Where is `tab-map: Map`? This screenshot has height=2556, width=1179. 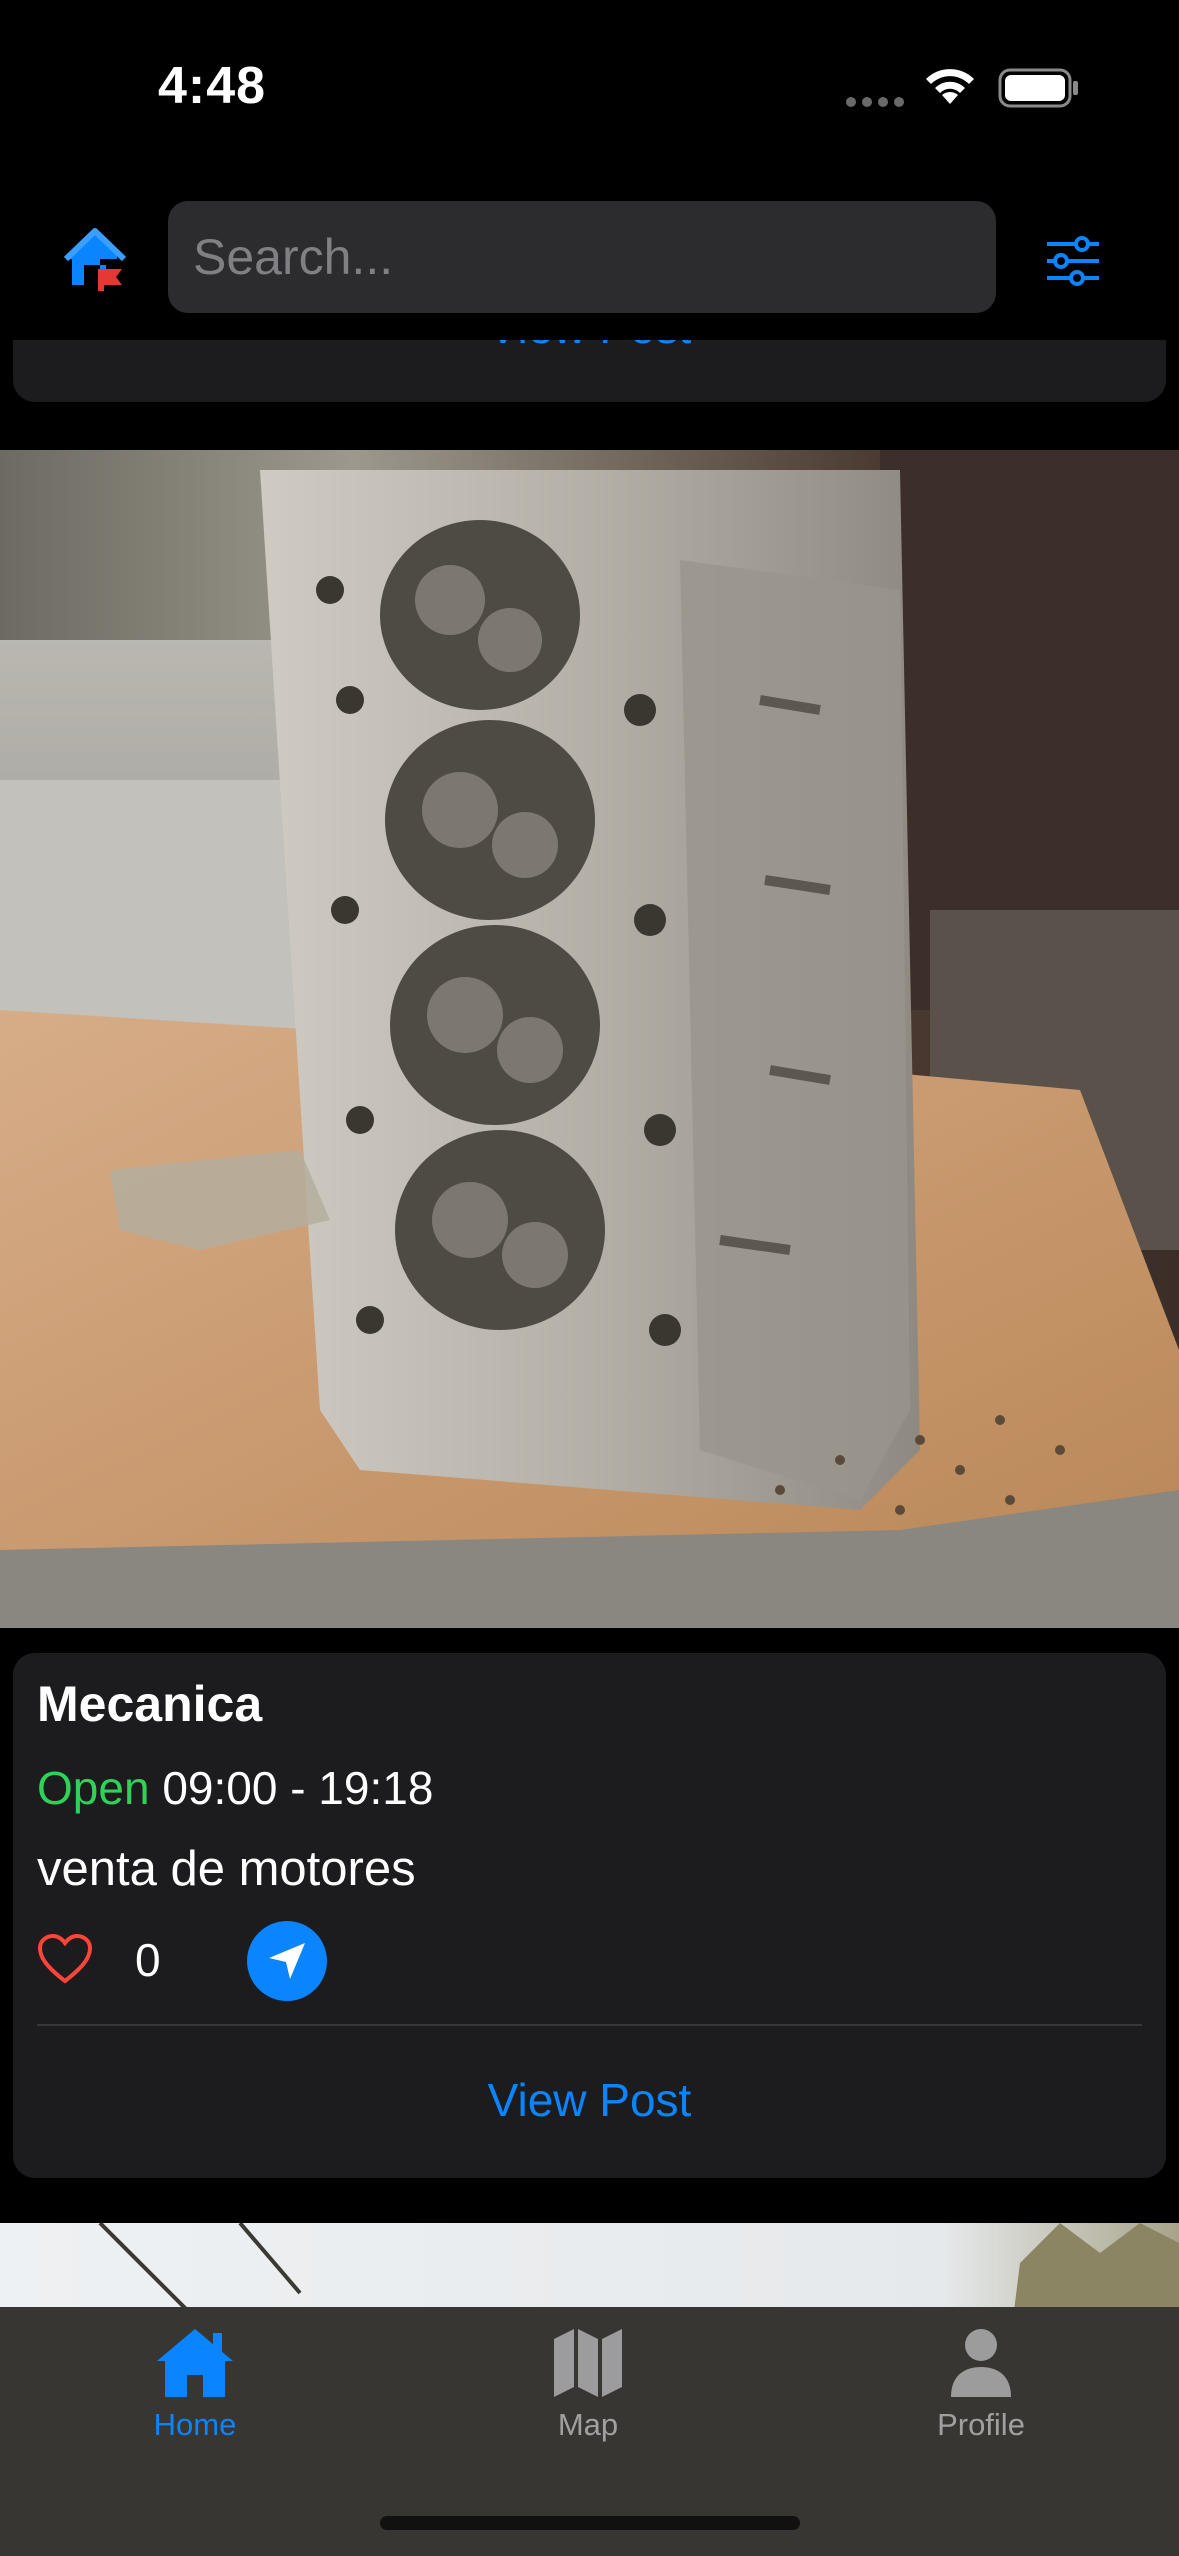 tab-map: Map is located at coordinates (588, 2384).